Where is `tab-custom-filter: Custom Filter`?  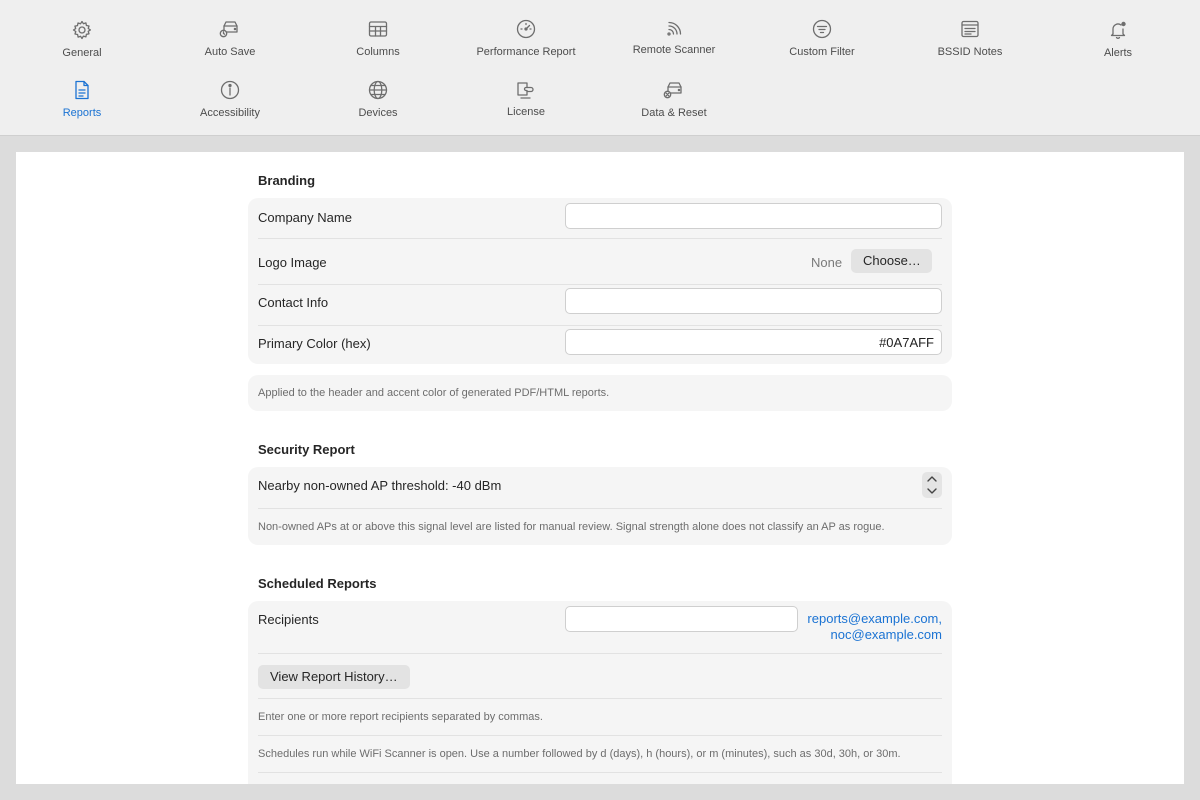 tab-custom-filter: Custom Filter is located at coordinates (822, 44).